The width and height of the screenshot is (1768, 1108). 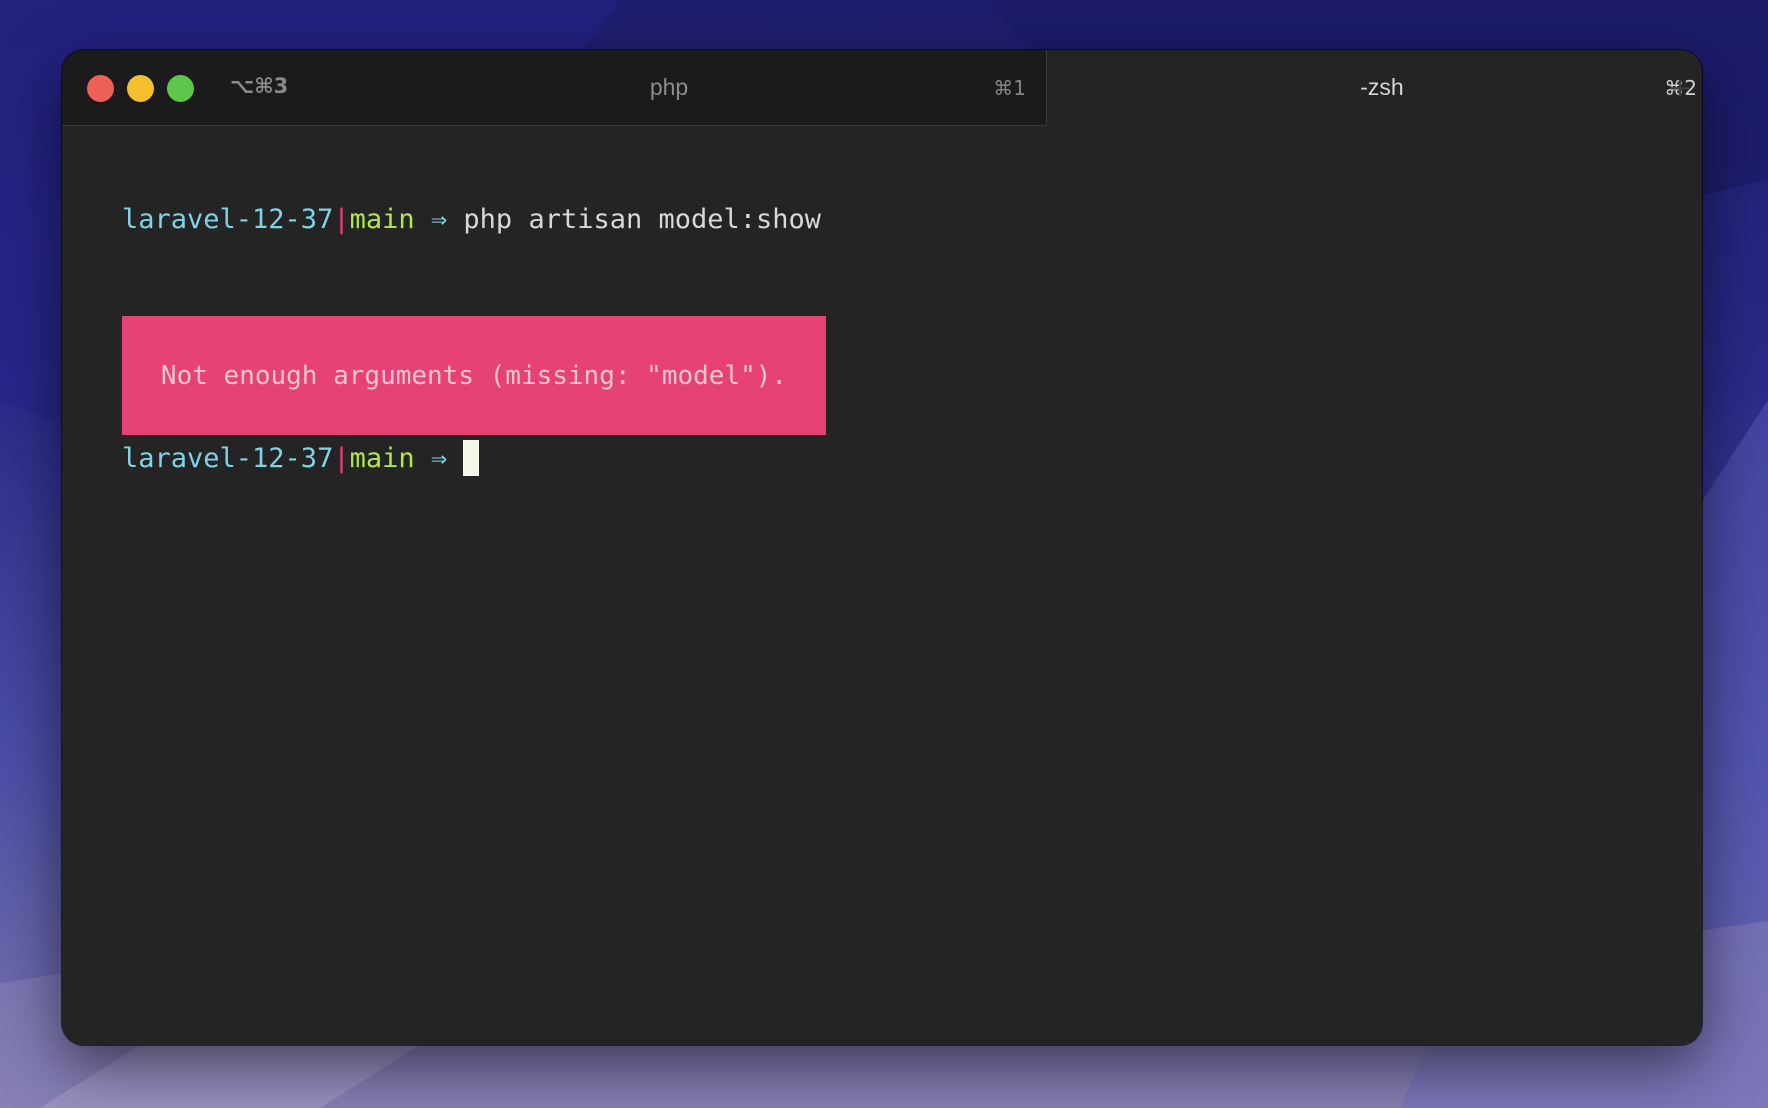 I want to click on error-message-box: Not enough arguments (missing: "model")., so click(x=474, y=375).